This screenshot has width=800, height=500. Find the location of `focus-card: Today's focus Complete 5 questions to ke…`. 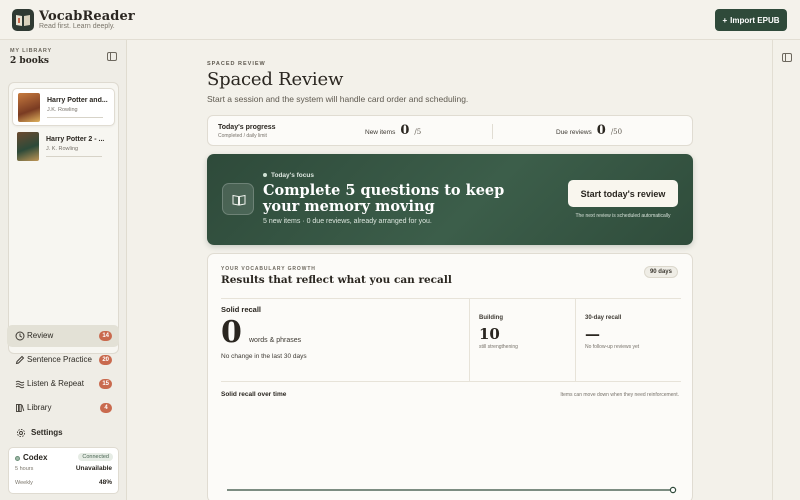

focus-card: Today's focus Complete 5 questions to ke… is located at coordinates (450, 199).